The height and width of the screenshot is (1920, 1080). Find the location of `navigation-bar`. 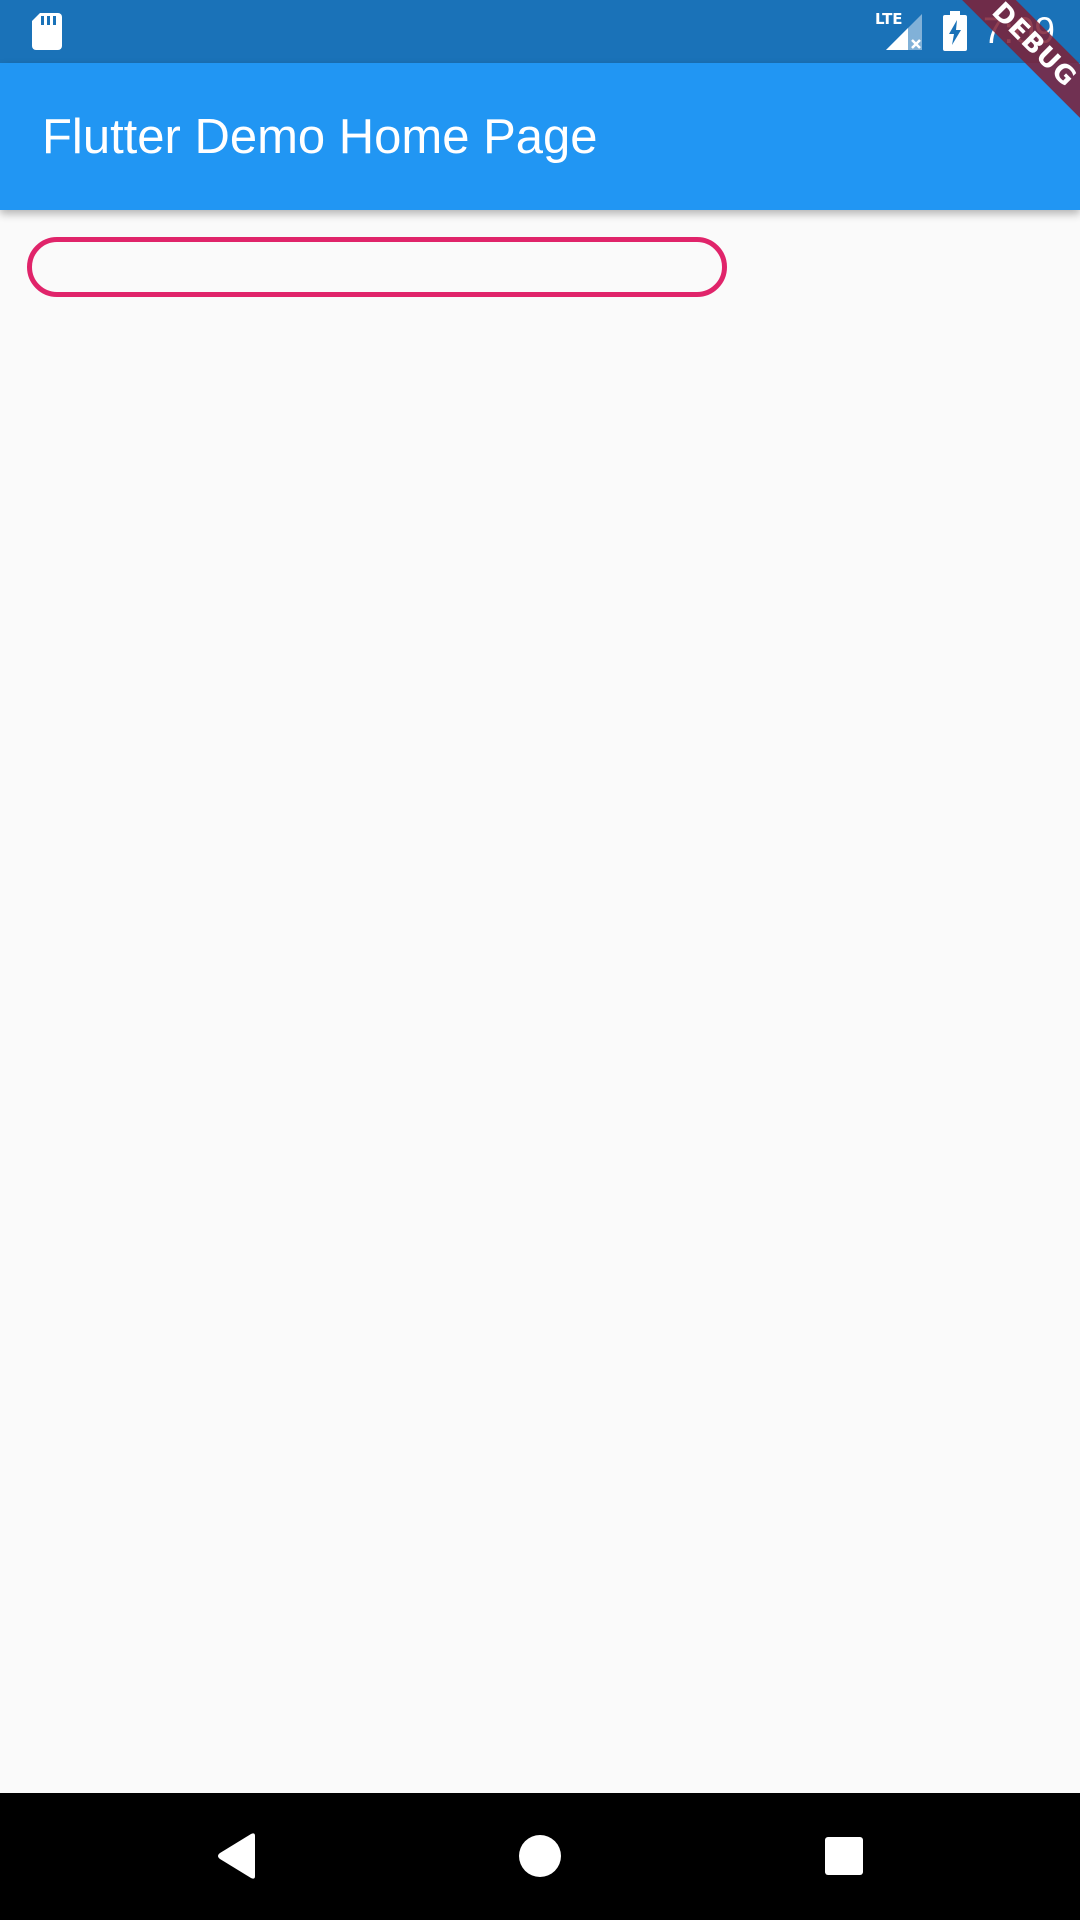

navigation-bar is located at coordinates (540, 1856).